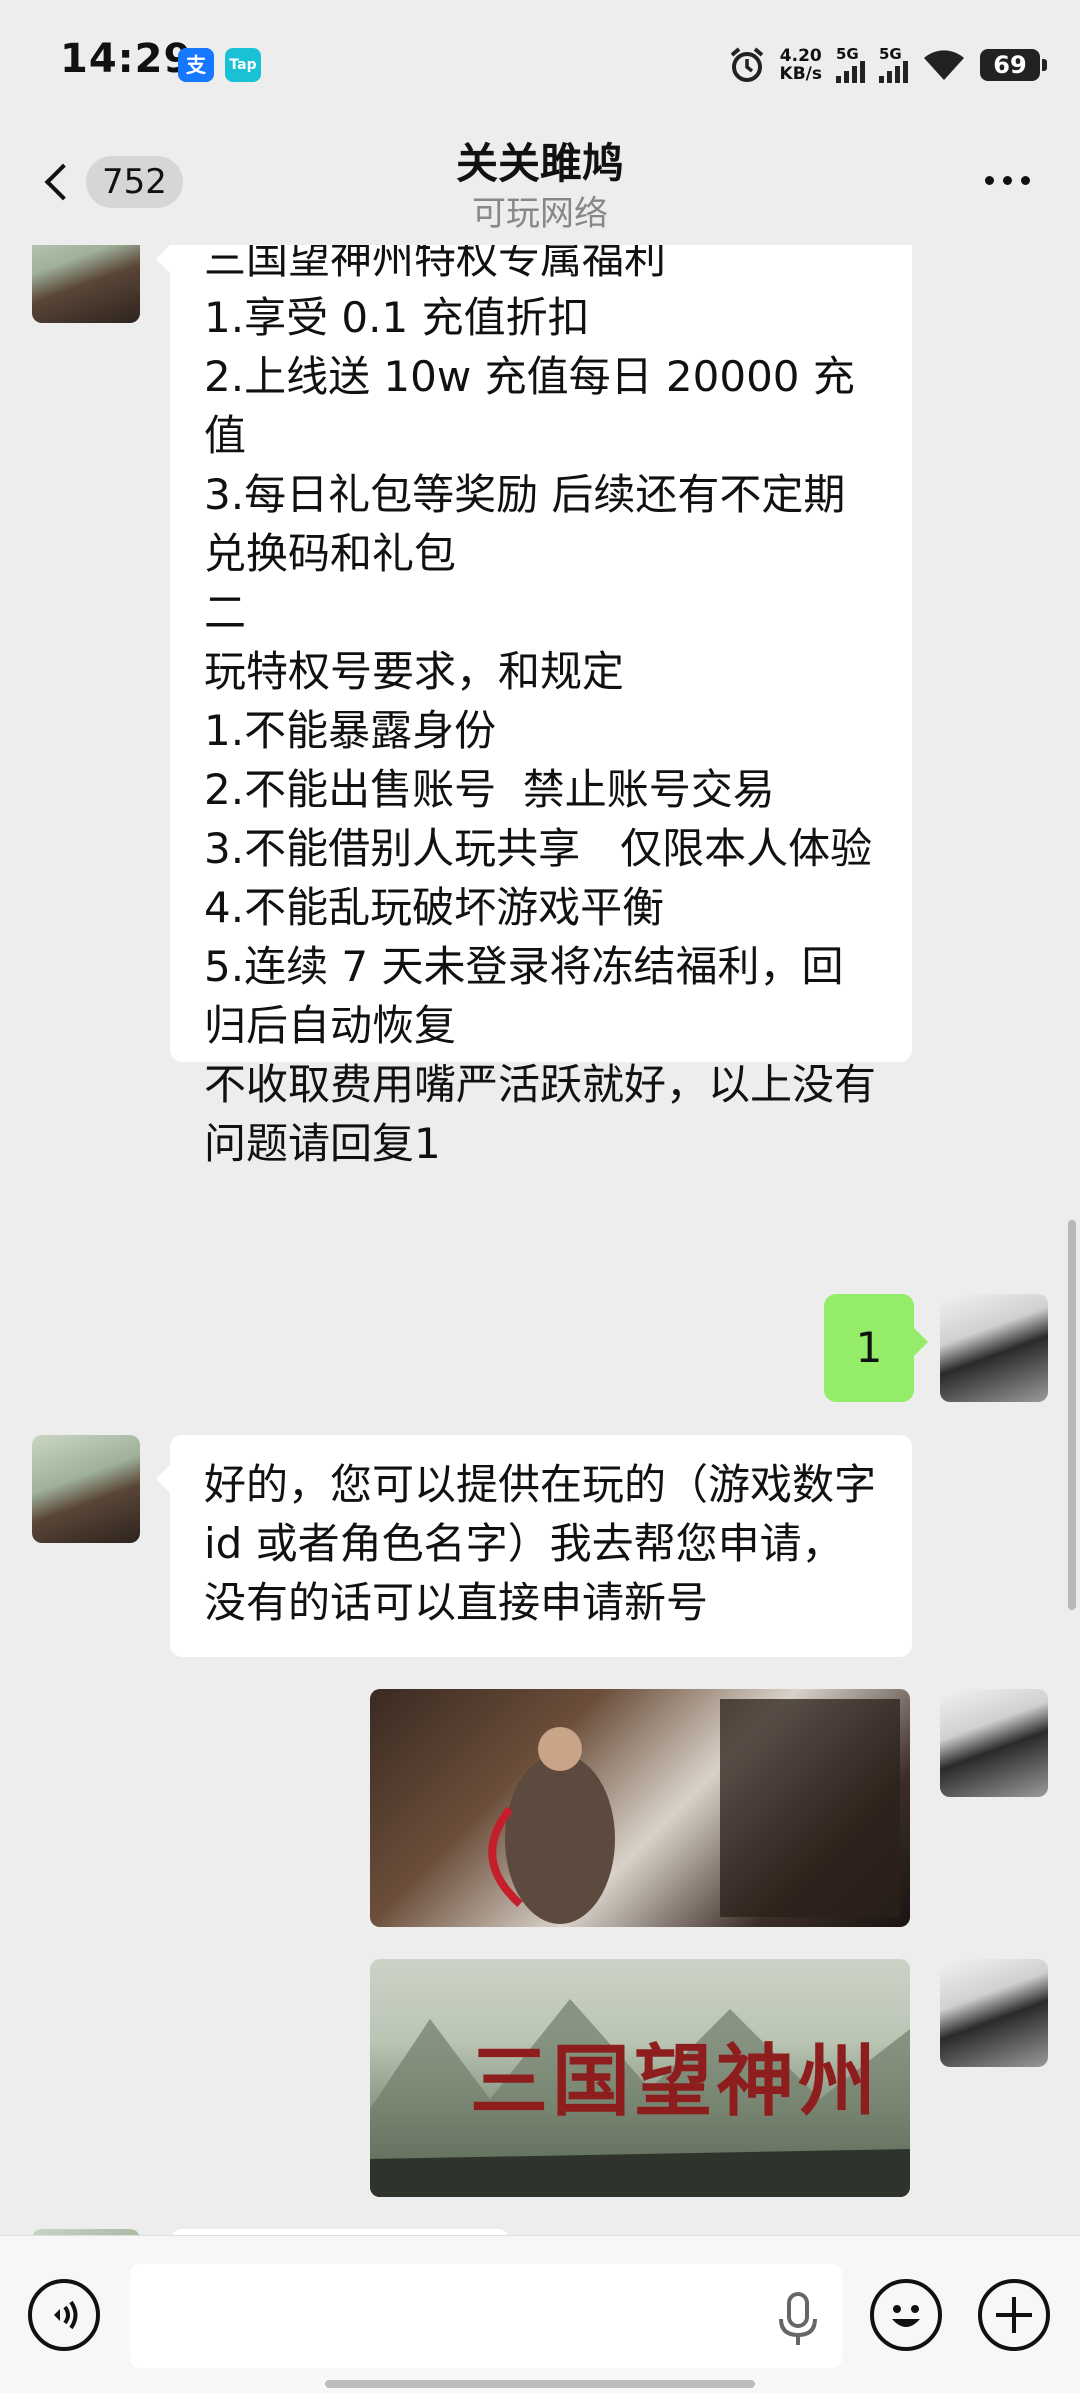  Describe the element at coordinates (540, 187) in the screenshot. I see `chat-header: 关关雎鸠 可玩网络 752` at that location.